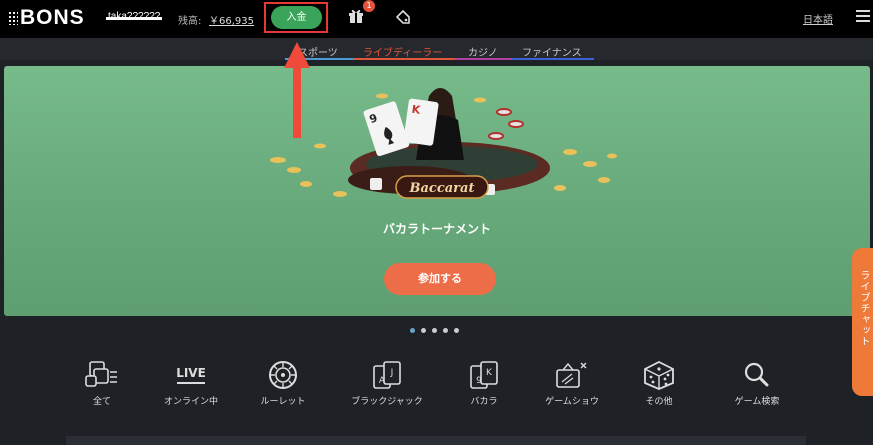 This screenshot has height=445, width=873. I want to click on category-label: ブラックジャック, so click(387, 402).